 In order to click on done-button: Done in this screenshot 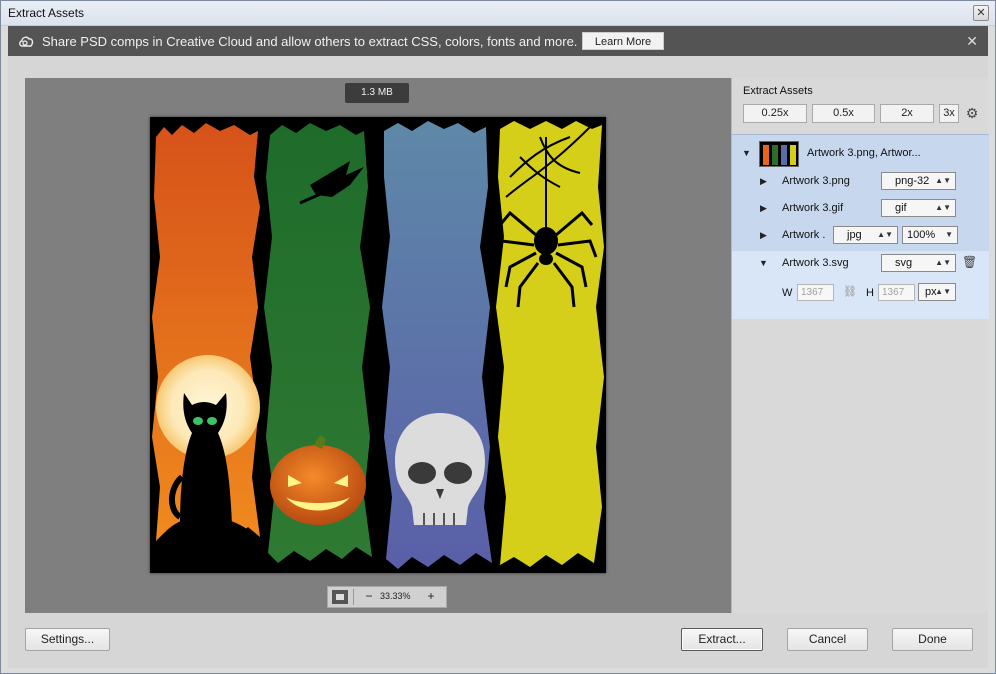, I will do `click(932, 639)`.